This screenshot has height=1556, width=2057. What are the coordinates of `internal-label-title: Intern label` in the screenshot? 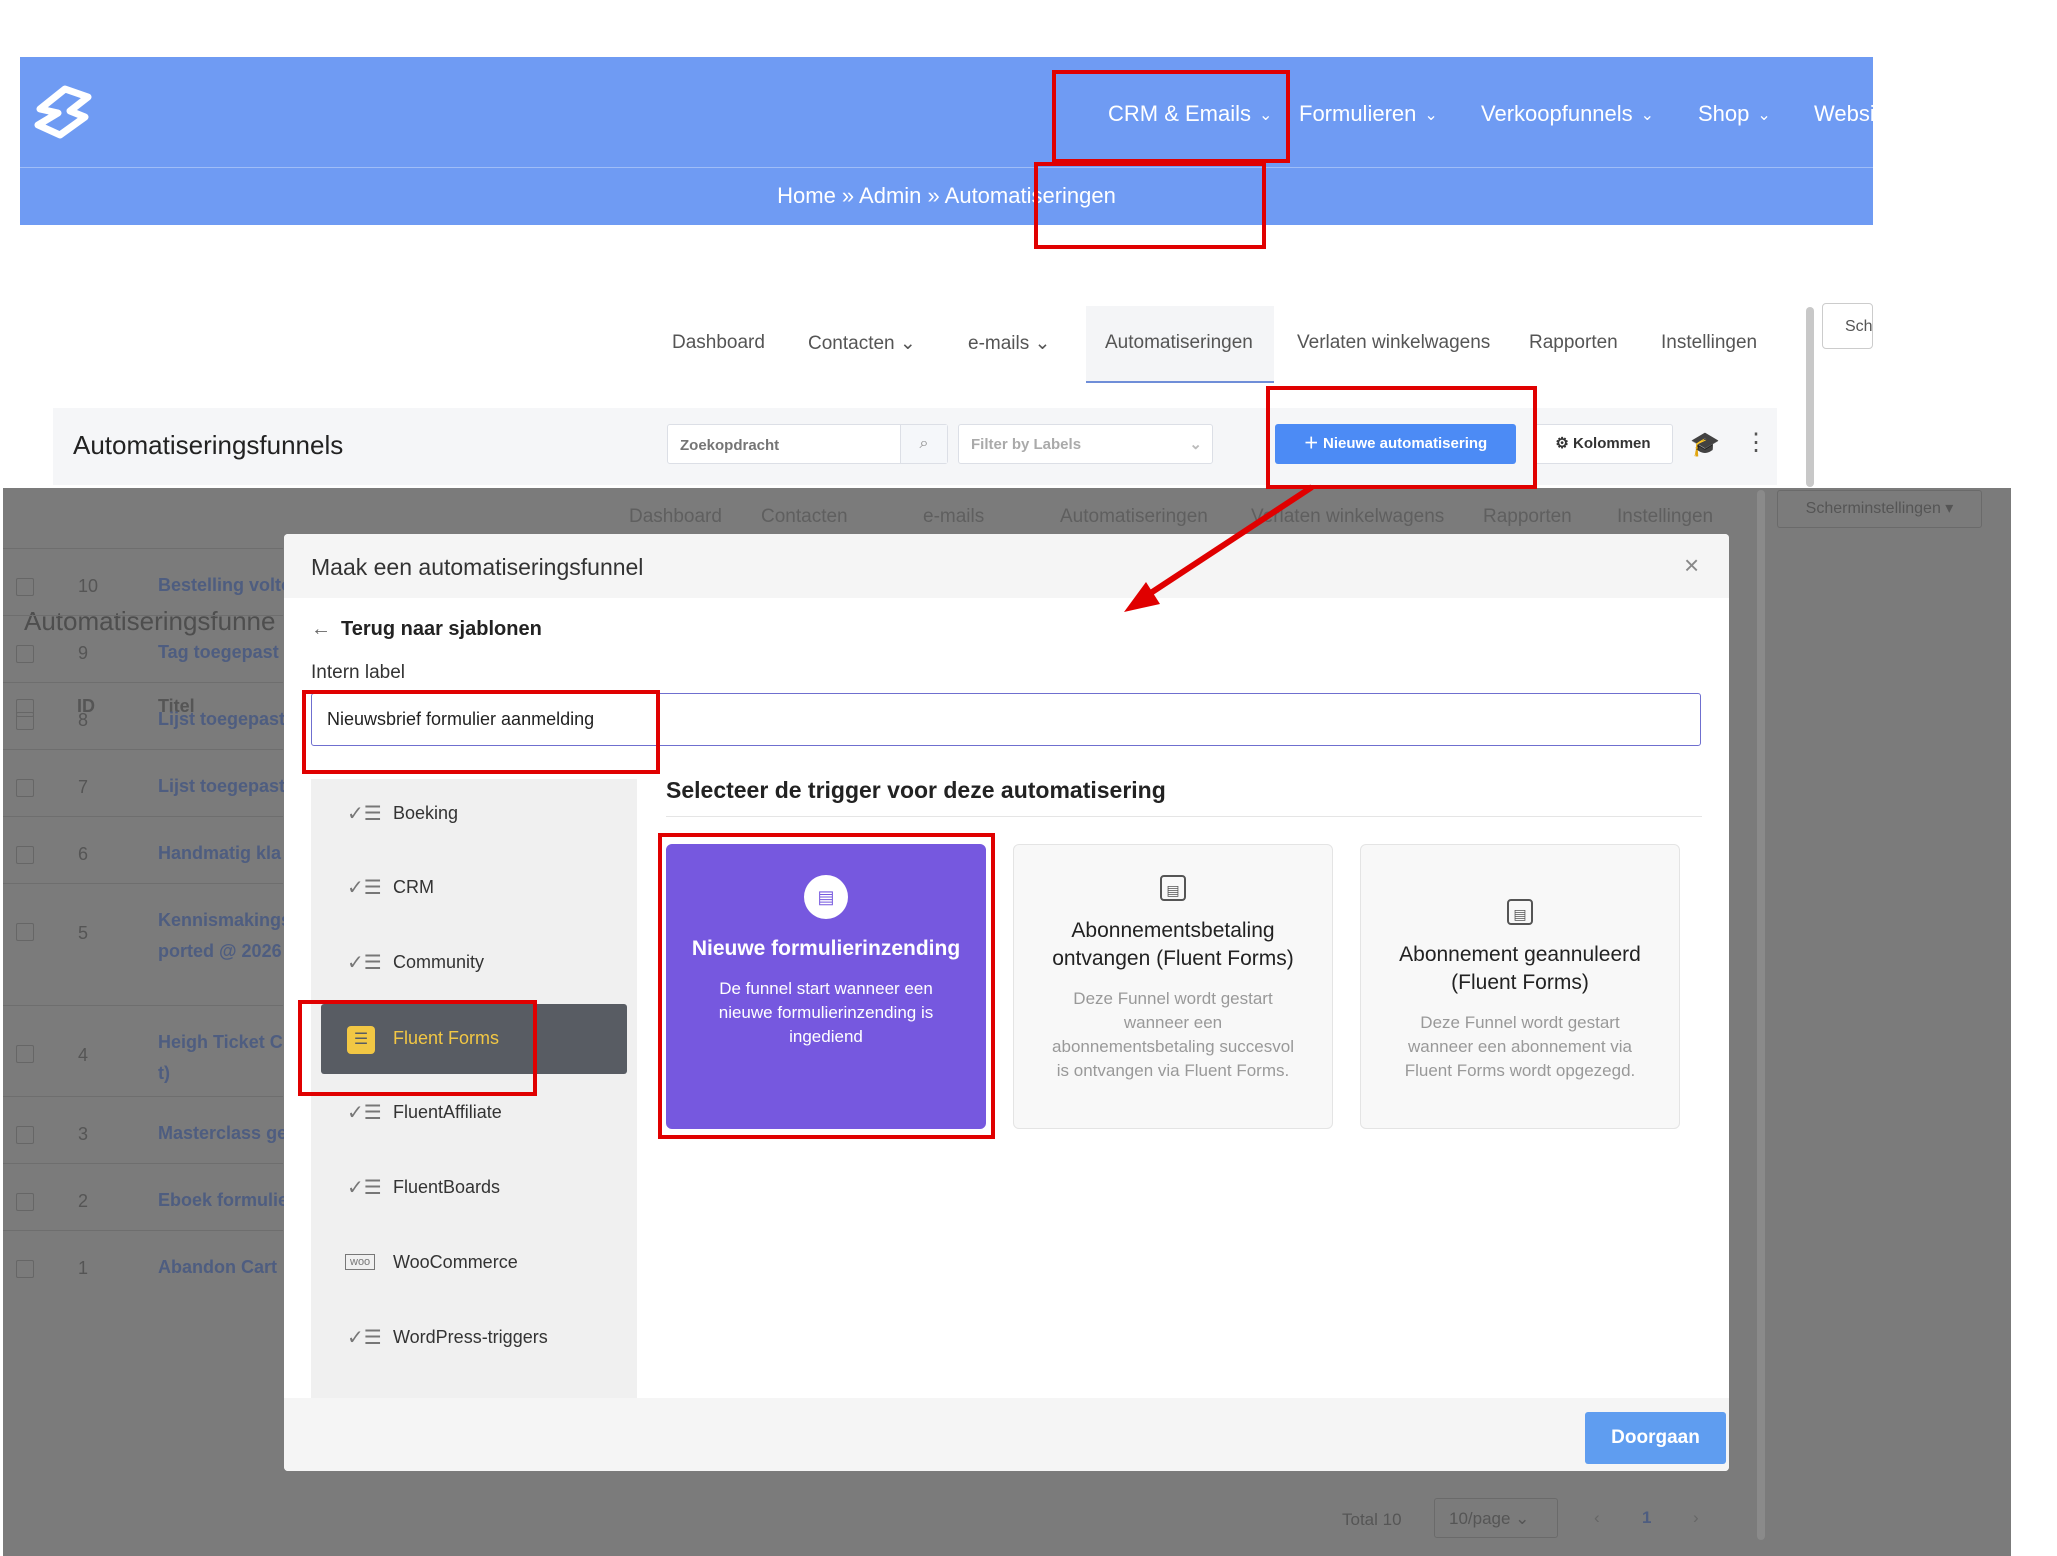 It's located at (358, 672).